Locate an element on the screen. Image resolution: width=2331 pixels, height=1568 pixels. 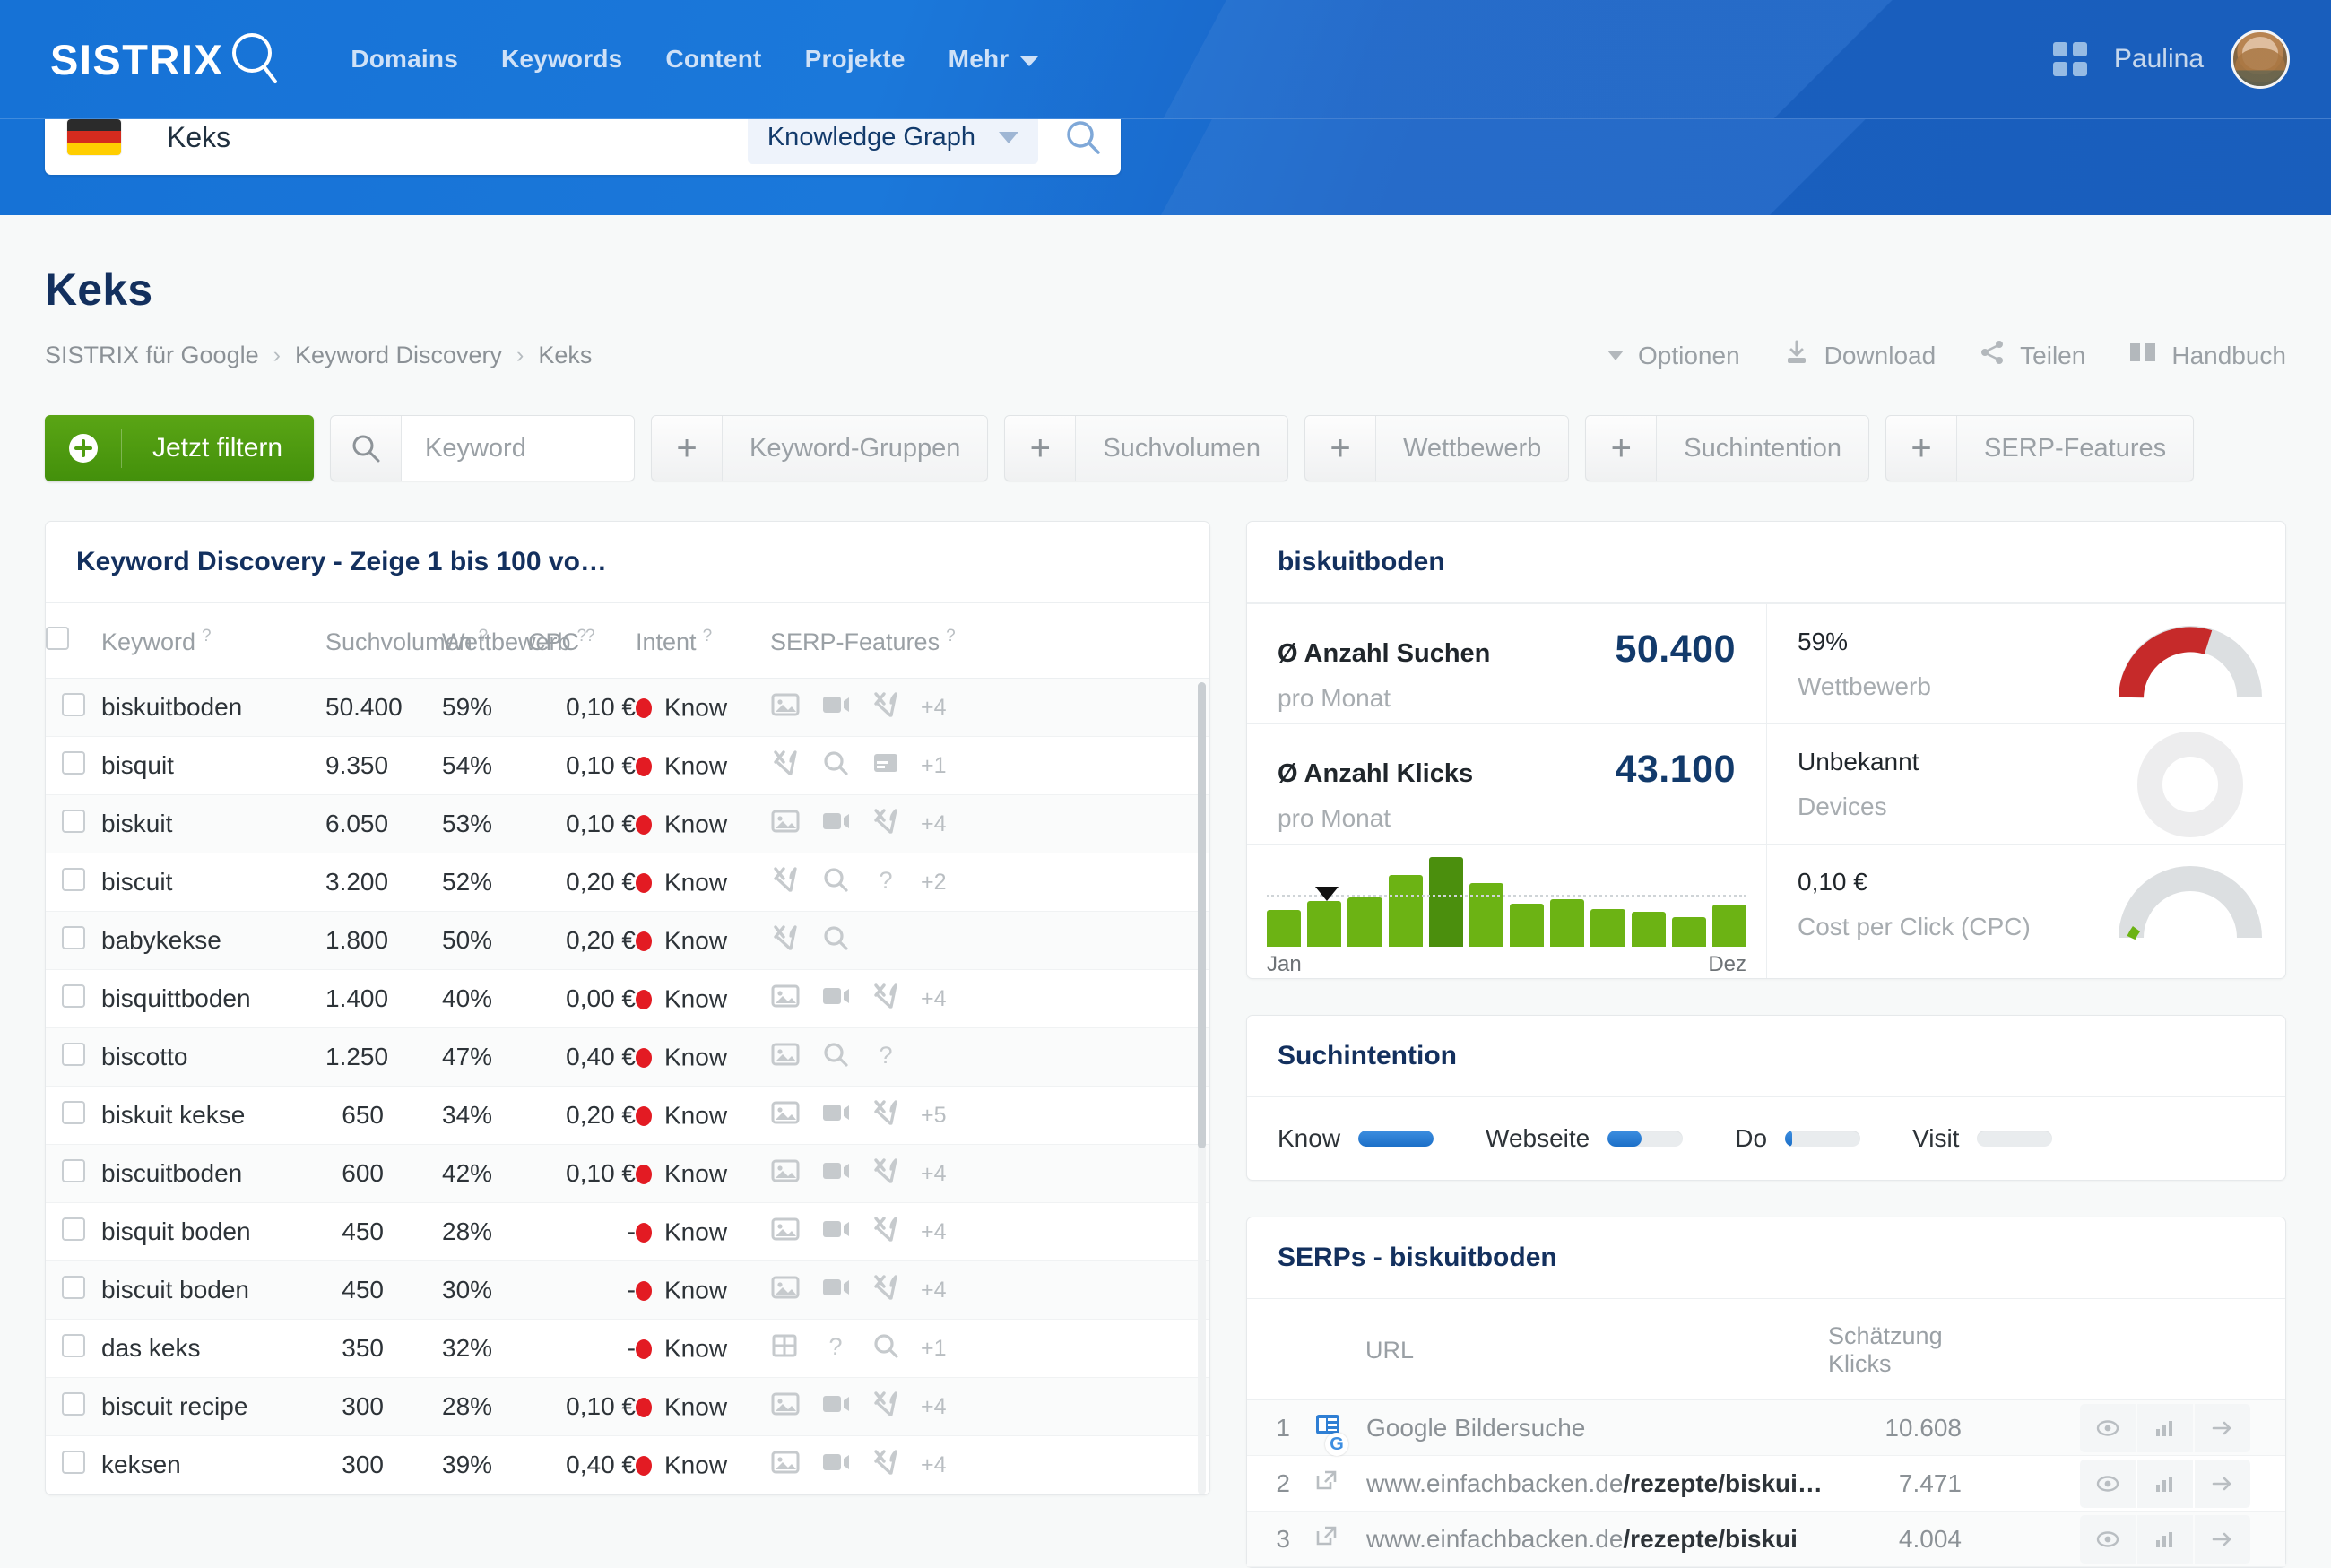
table-row: biscuit recipe 300 28% 0,10 € Know +4 is located at coordinates (627, 1406).